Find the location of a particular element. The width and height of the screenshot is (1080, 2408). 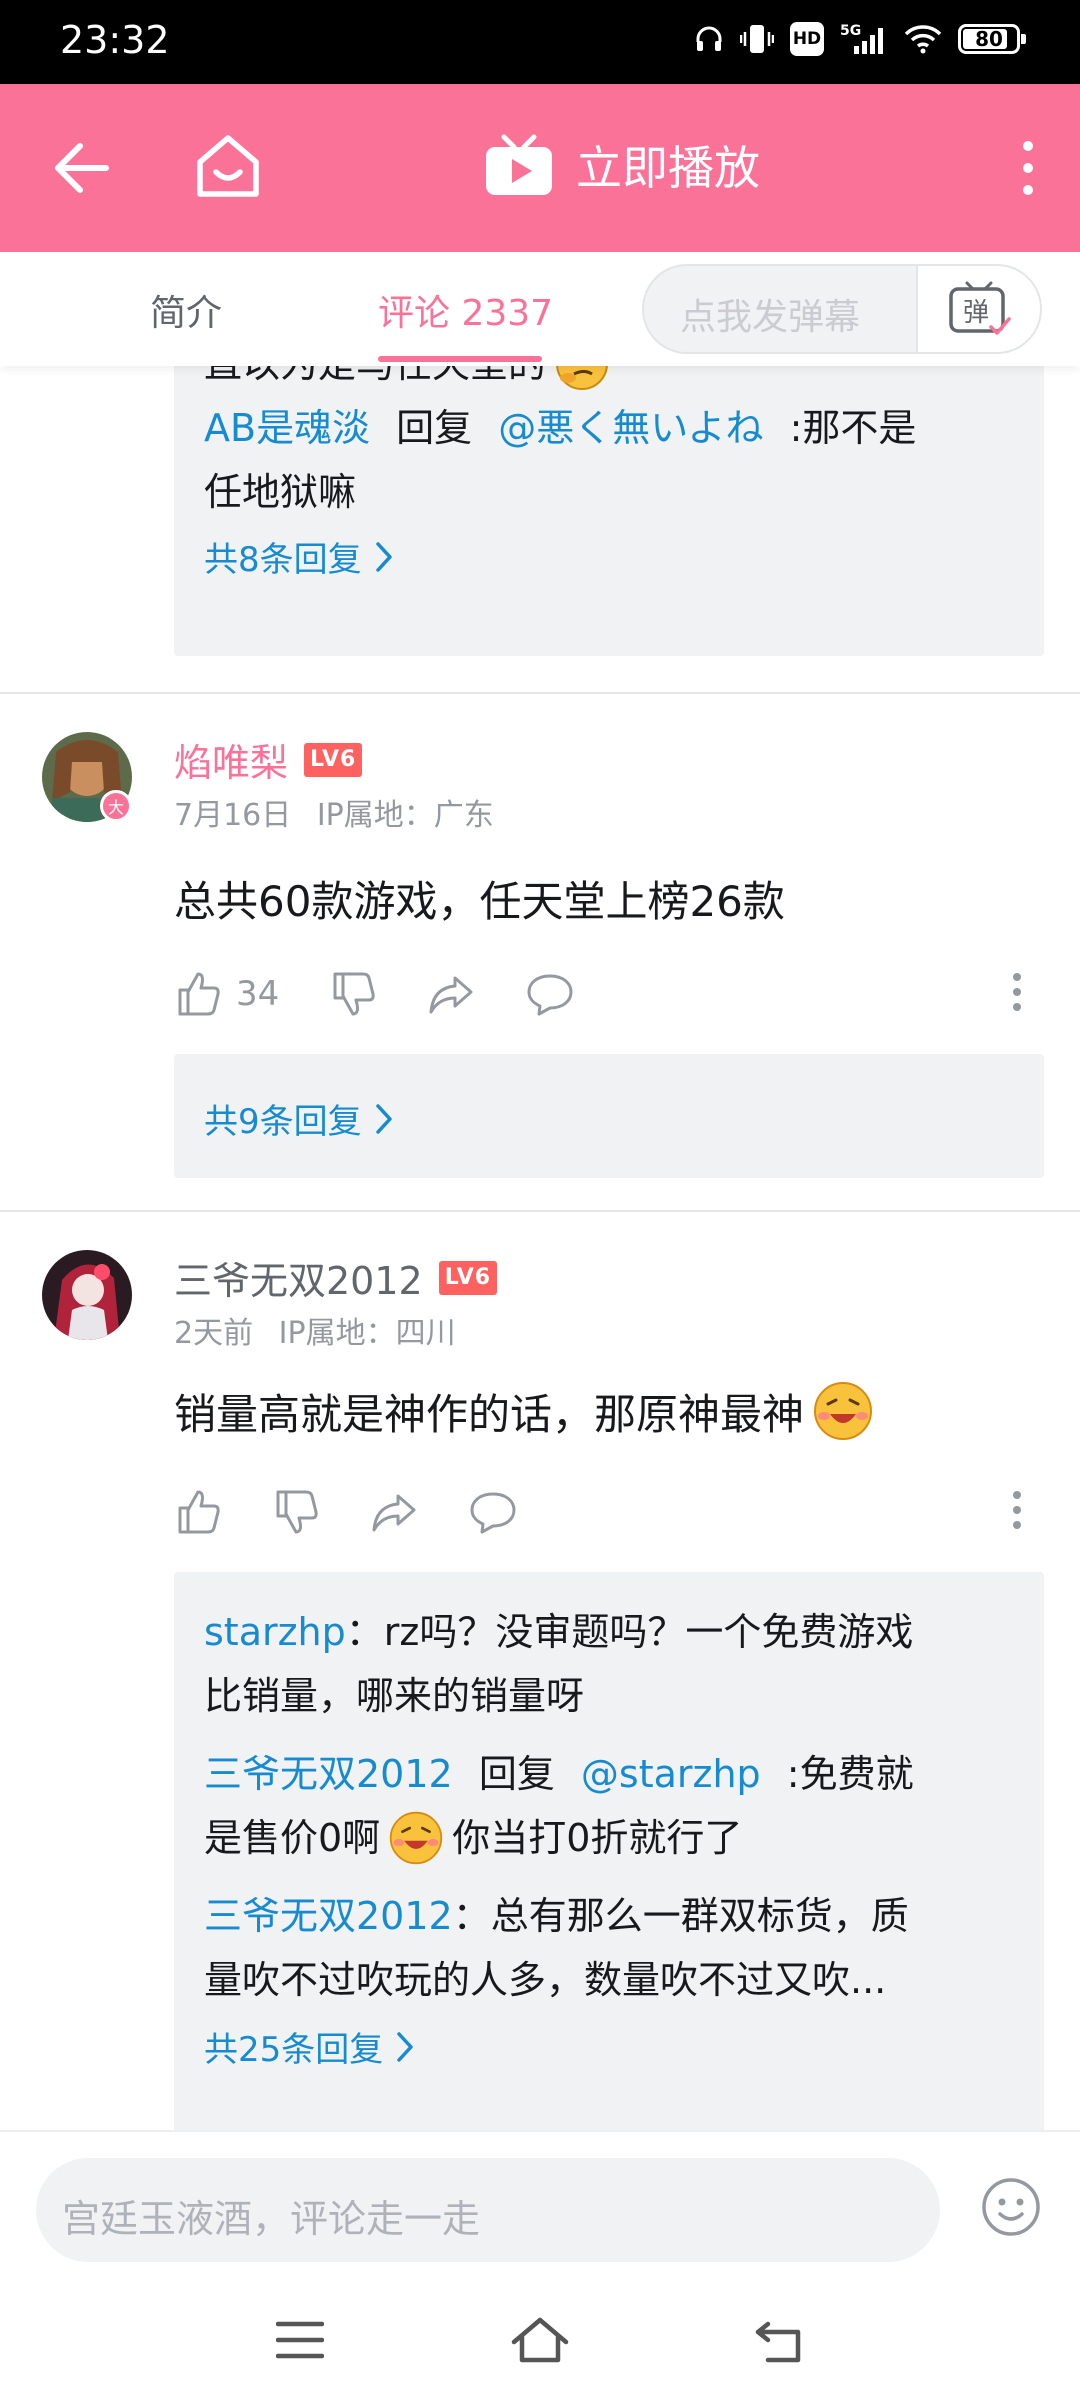

comment-input-placeholder: 宫廷玉液酒，评论走一走 is located at coordinates (271, 2219).